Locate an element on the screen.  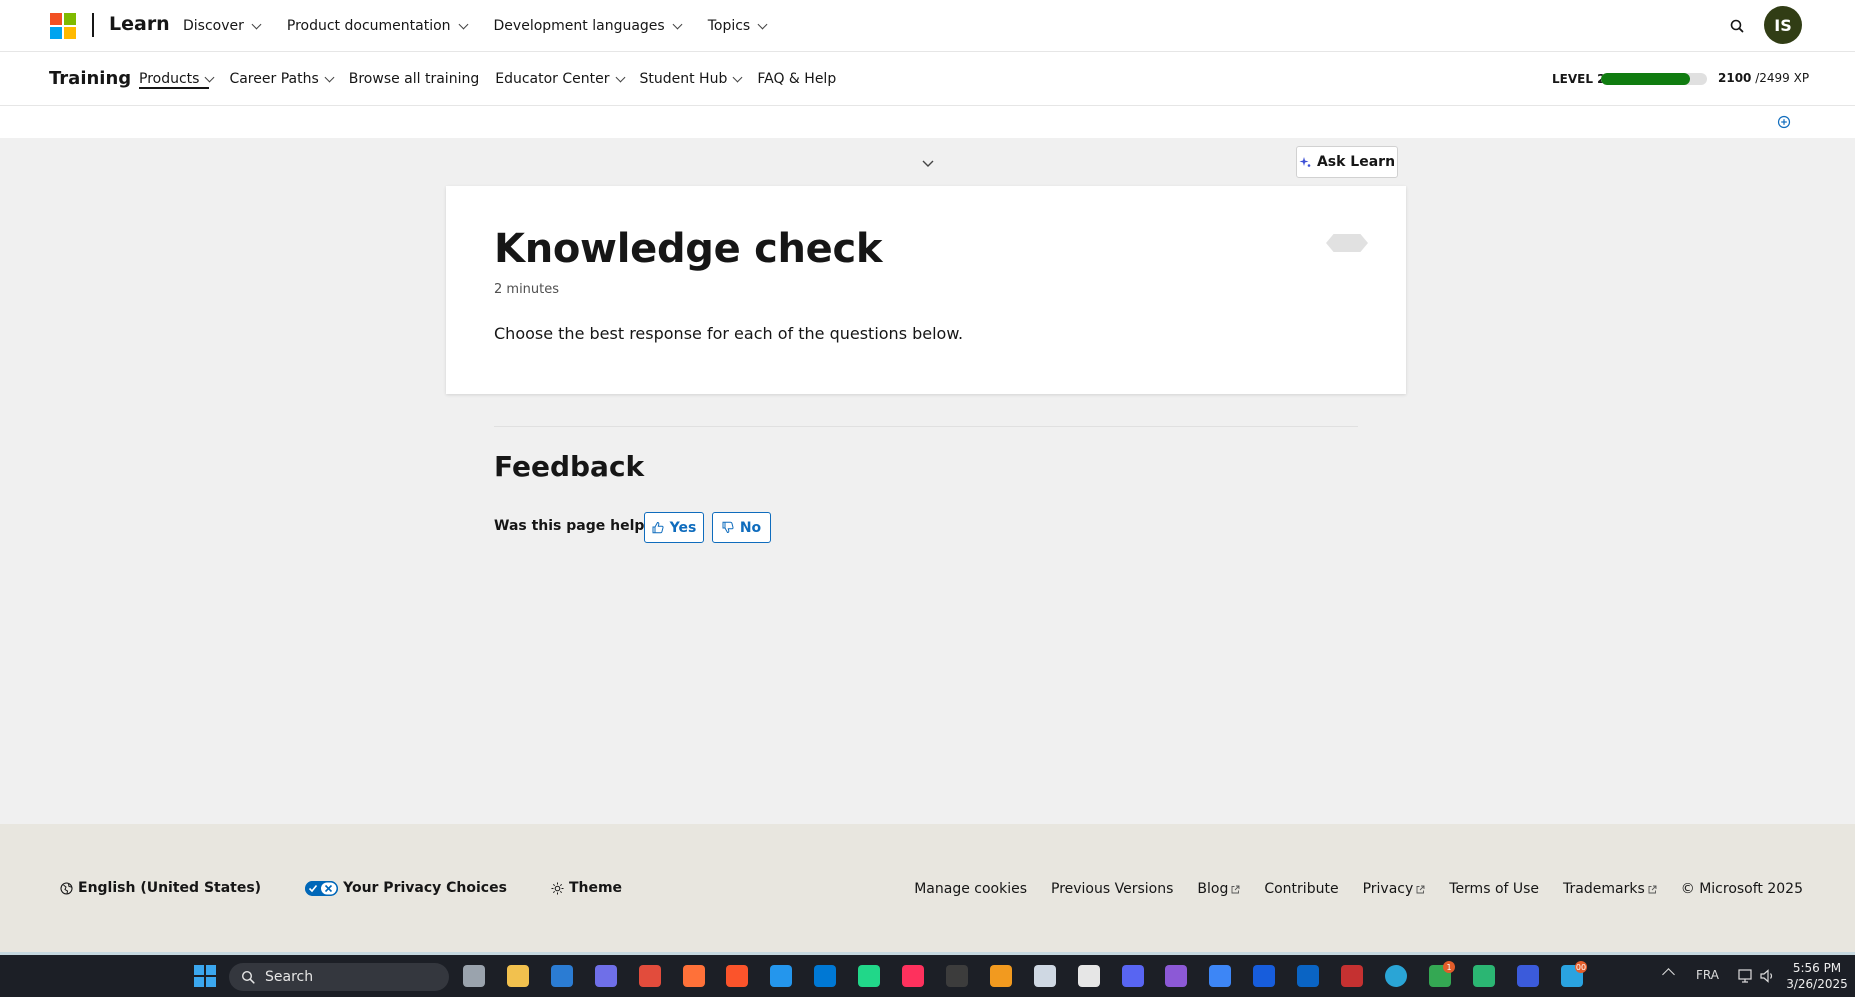
feedback-yes-label: Yes is located at coordinates (683, 527).